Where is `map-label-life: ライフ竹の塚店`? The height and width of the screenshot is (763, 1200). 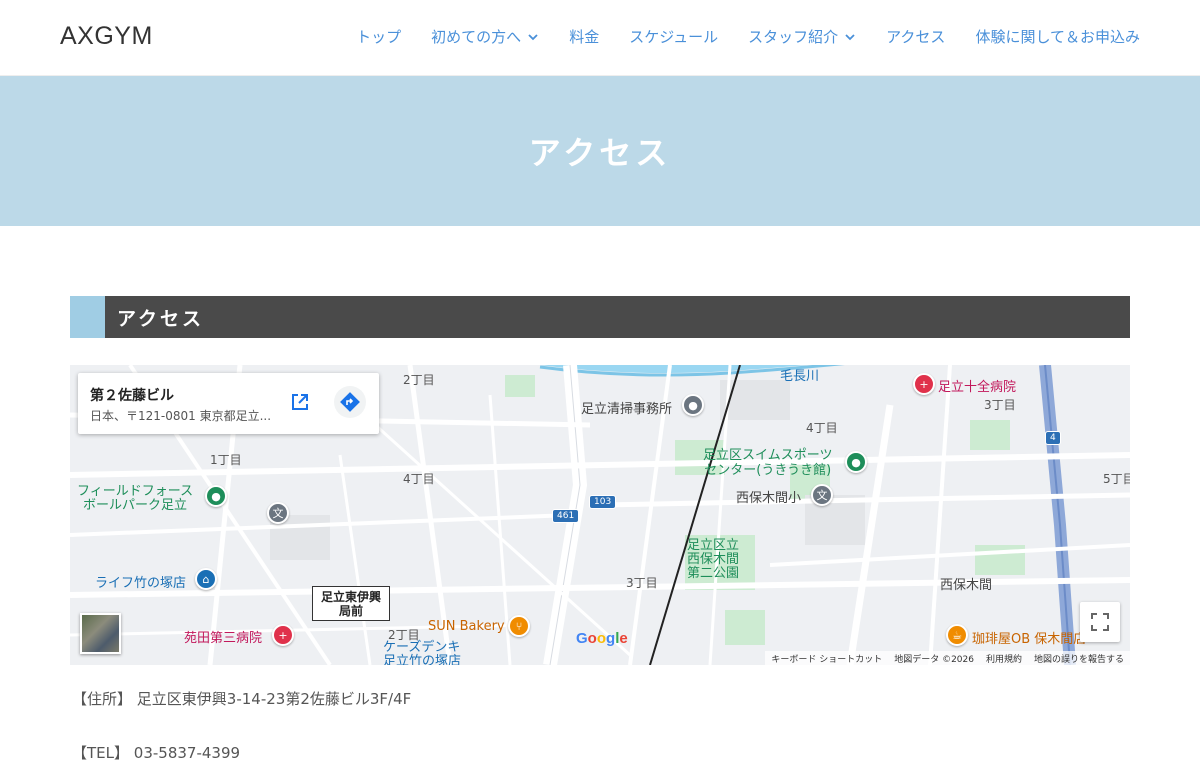
map-label-life: ライフ竹の塚店 is located at coordinates (141, 583).